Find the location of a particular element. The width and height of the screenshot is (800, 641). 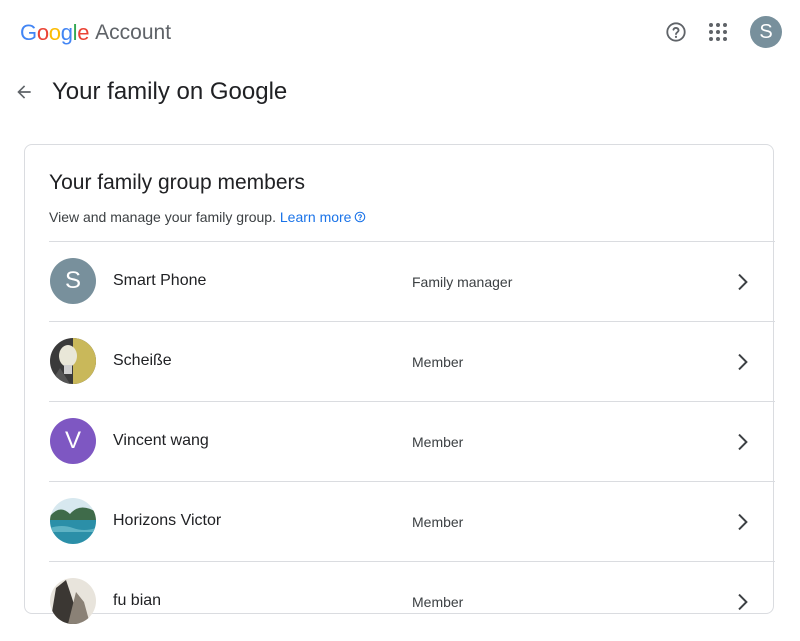

help-button is located at coordinates (676, 32).